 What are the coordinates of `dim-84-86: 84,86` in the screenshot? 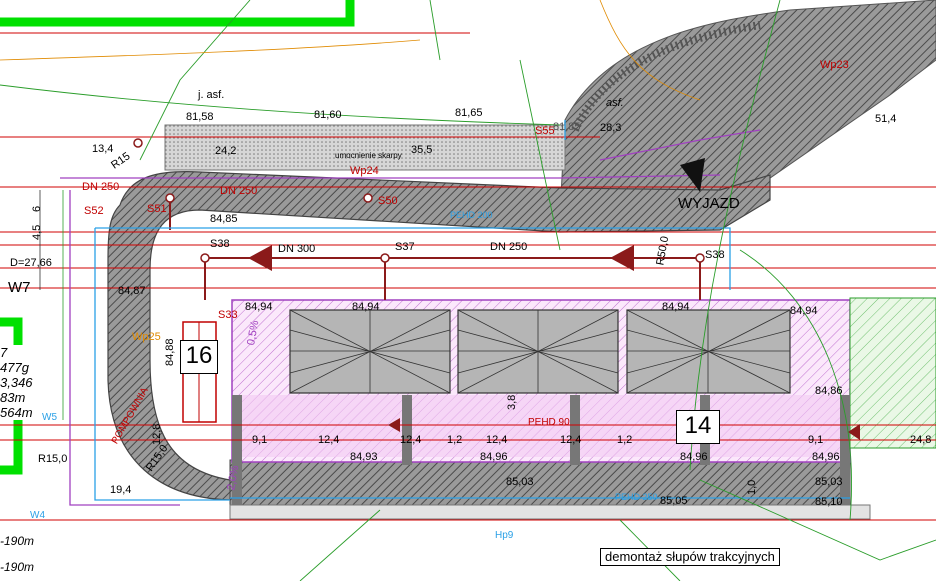 It's located at (829, 391).